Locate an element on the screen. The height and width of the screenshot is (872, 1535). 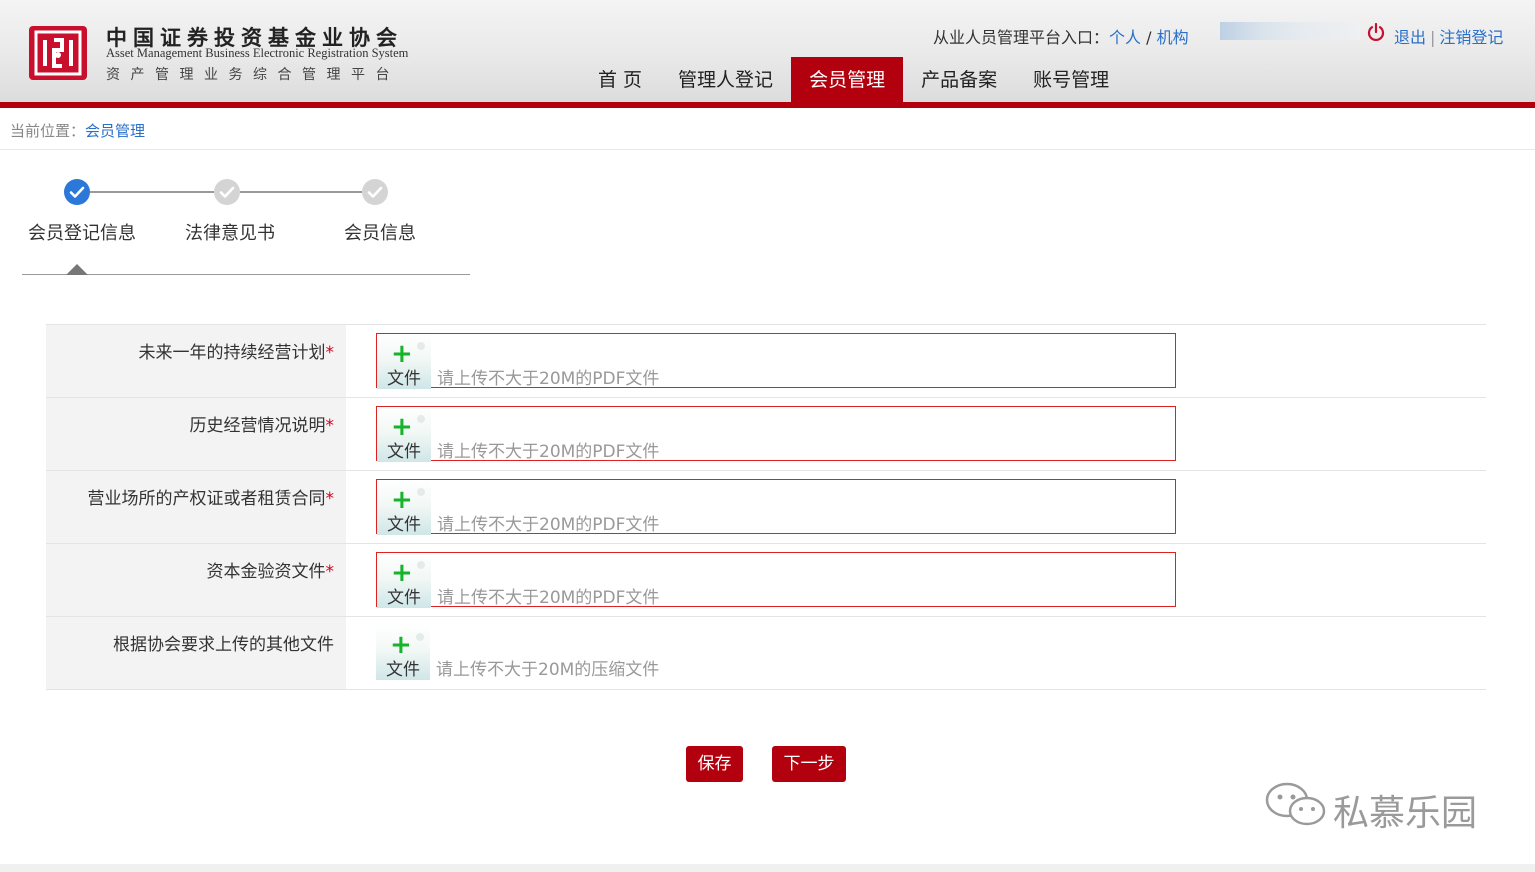
progress-steps: 会员登记信息 法律意见书 会员信息 is located at coordinates (246, 225).